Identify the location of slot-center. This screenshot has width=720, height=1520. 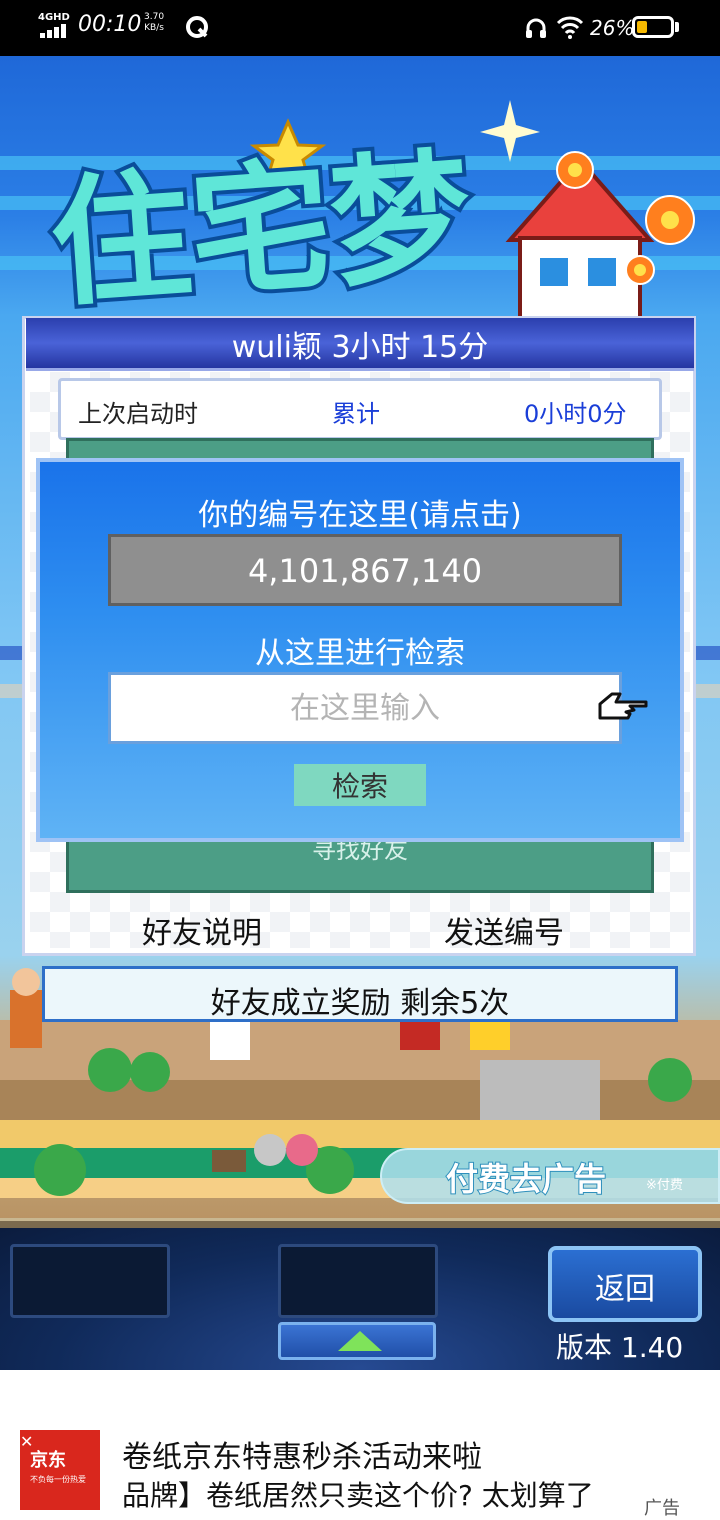
(358, 1281).